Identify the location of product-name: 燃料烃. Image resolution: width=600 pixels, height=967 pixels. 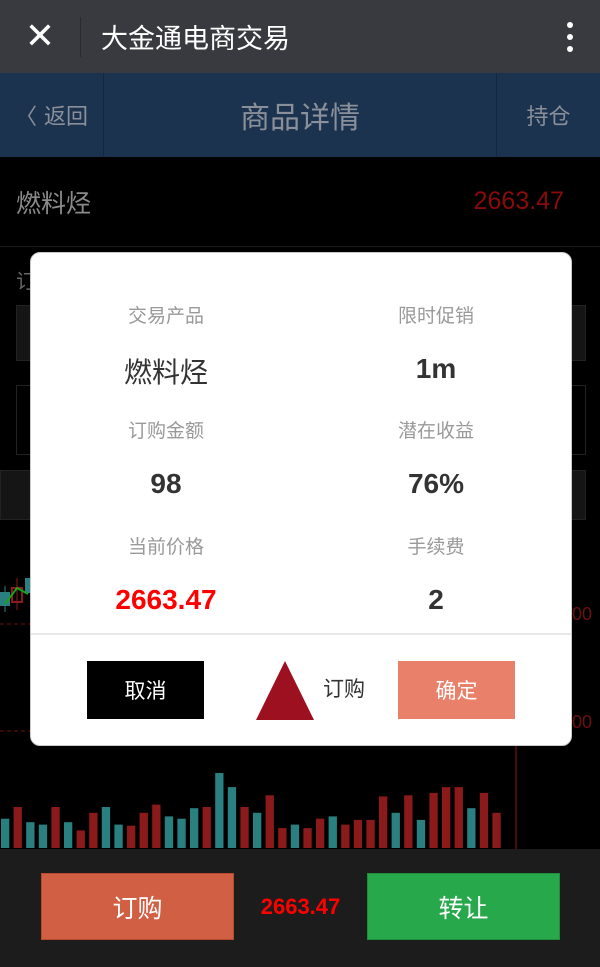
(54, 203).